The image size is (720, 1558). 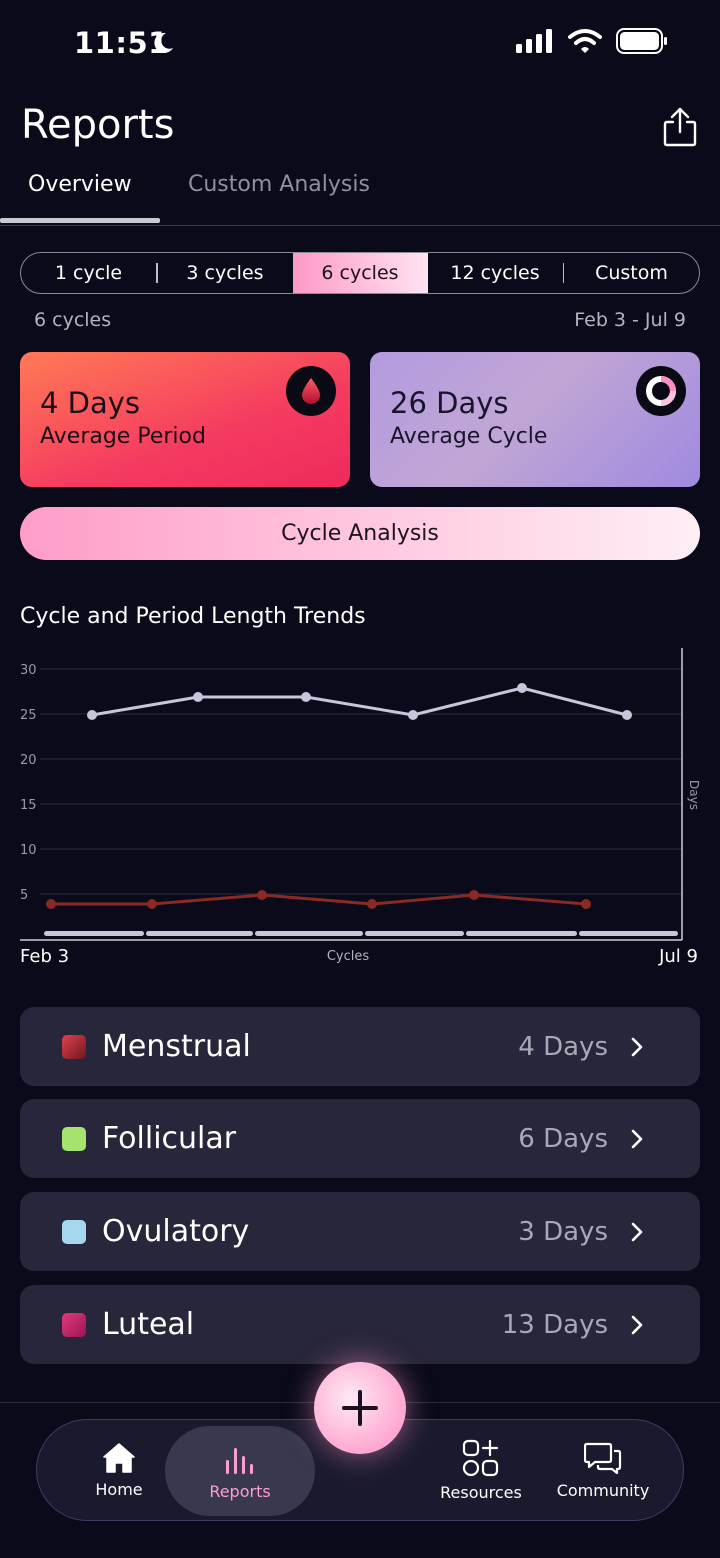 I want to click on share-icon, so click(x=680, y=127).